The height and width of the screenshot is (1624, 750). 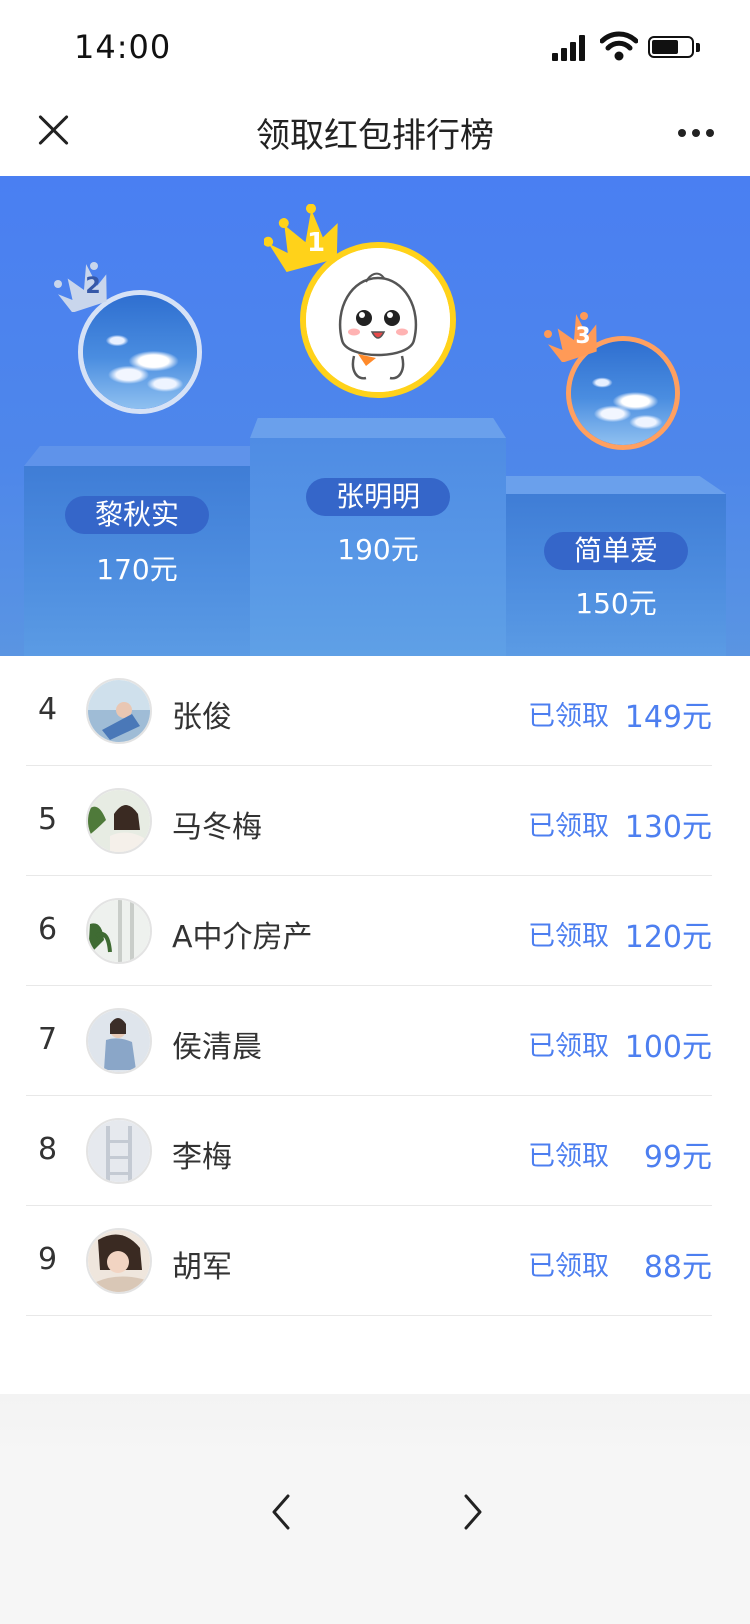 I want to click on amount-value: 88元, so click(x=677, y=1267).